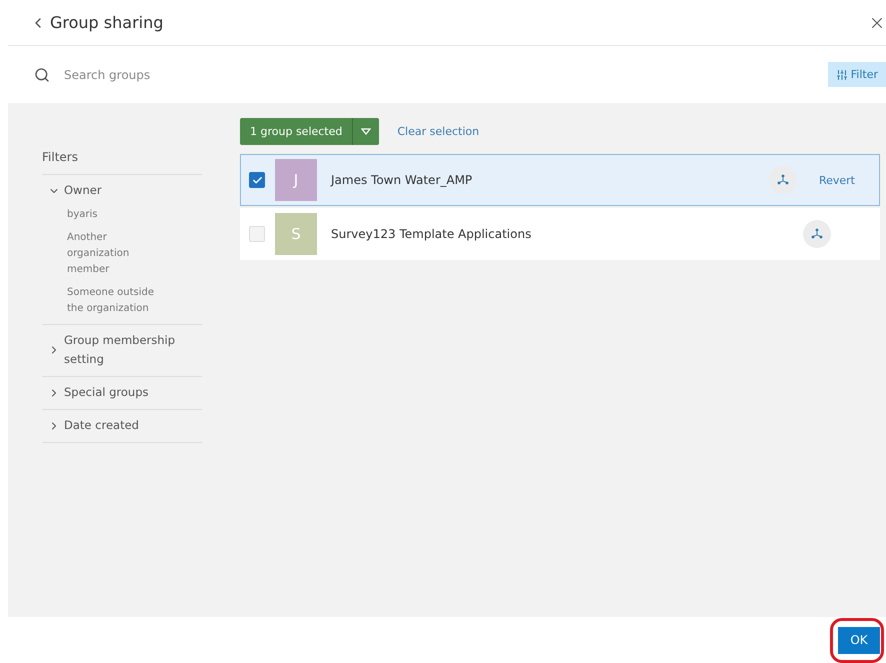  Describe the element at coordinates (859, 640) in the screenshot. I see `ok-button: OK` at that location.